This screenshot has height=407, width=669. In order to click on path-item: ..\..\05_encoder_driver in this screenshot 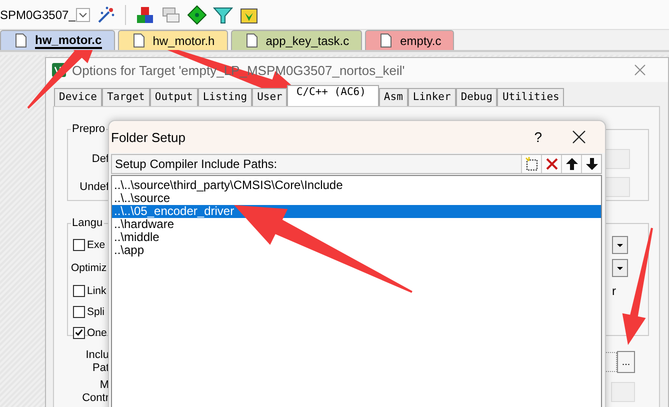, I will do `click(356, 211)`.